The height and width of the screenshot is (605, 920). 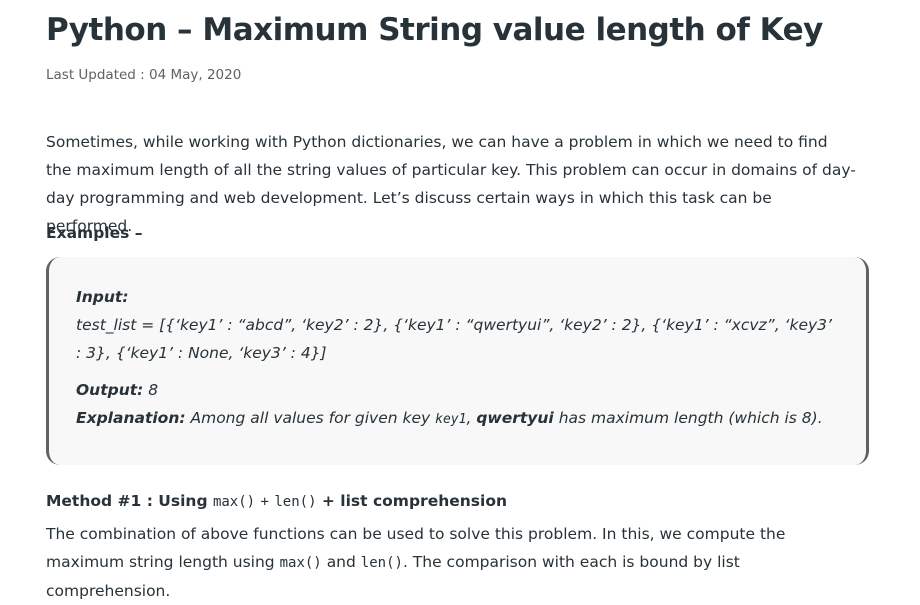 What do you see at coordinates (690, 418) in the screenshot?
I see `explanation-tail: has maximum length (which is 8).` at bounding box center [690, 418].